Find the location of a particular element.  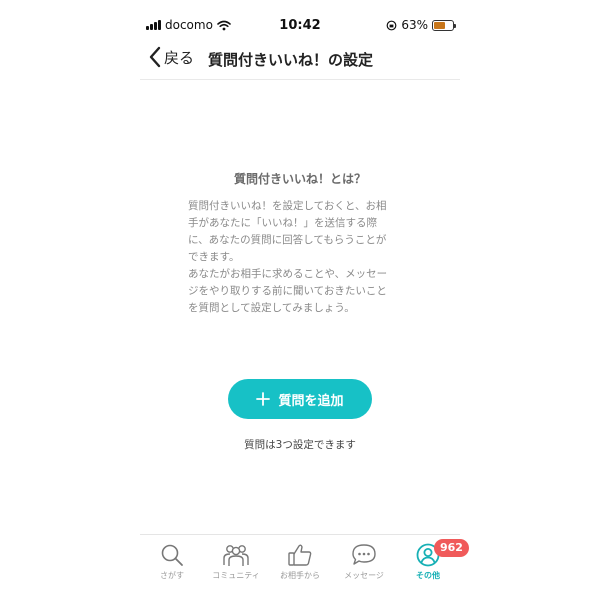

back-button: 戻る is located at coordinates (171, 57).